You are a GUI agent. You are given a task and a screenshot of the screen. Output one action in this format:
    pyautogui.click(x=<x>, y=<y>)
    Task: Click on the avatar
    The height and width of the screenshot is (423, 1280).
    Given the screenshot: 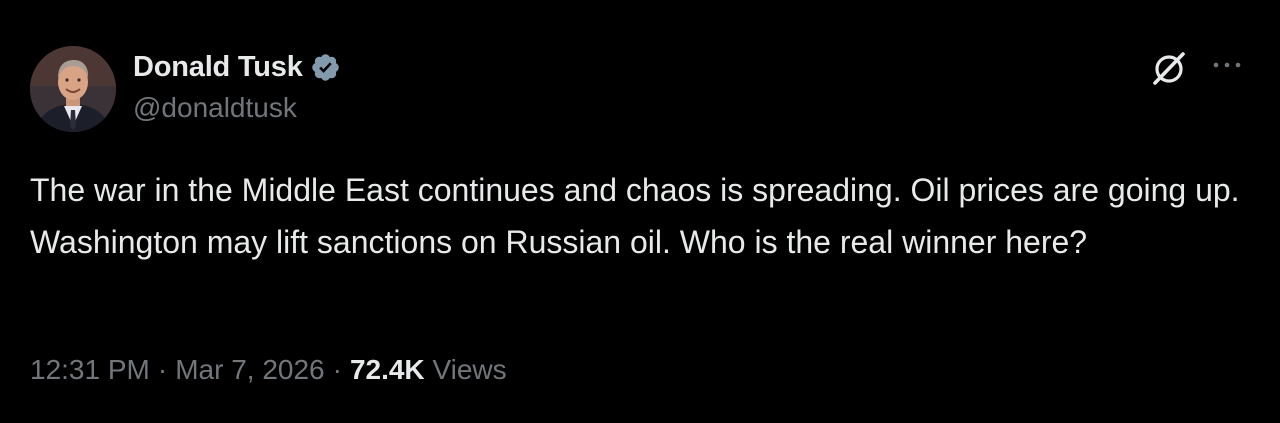 What is the action you would take?
    pyautogui.click(x=73, y=89)
    